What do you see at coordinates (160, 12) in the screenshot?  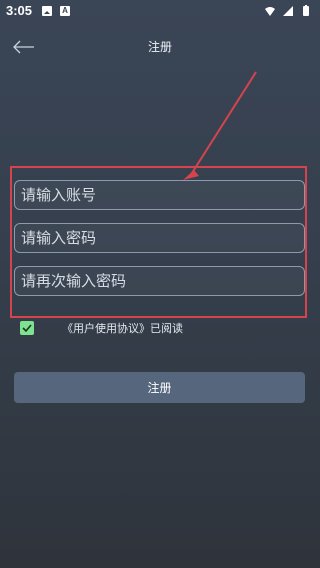 I see `status-bar: 3:05 A` at bounding box center [160, 12].